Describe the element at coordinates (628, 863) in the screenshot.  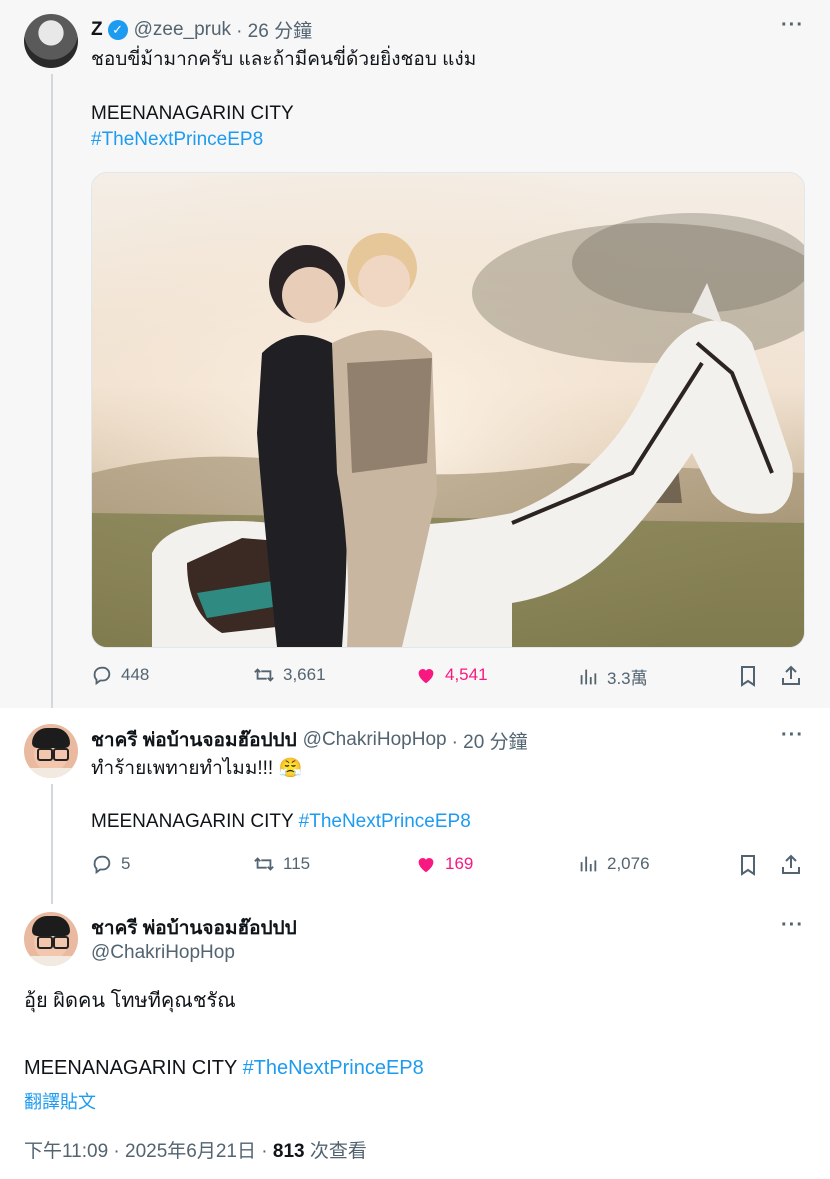
I see `view-count: 2,076` at that location.